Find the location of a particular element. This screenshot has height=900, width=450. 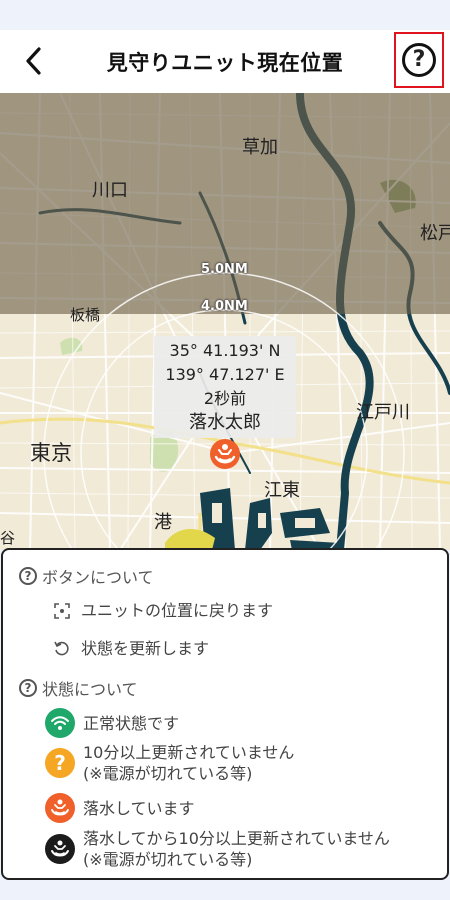

legend-status-overboard: 落水しています is located at coordinates (120, 808).